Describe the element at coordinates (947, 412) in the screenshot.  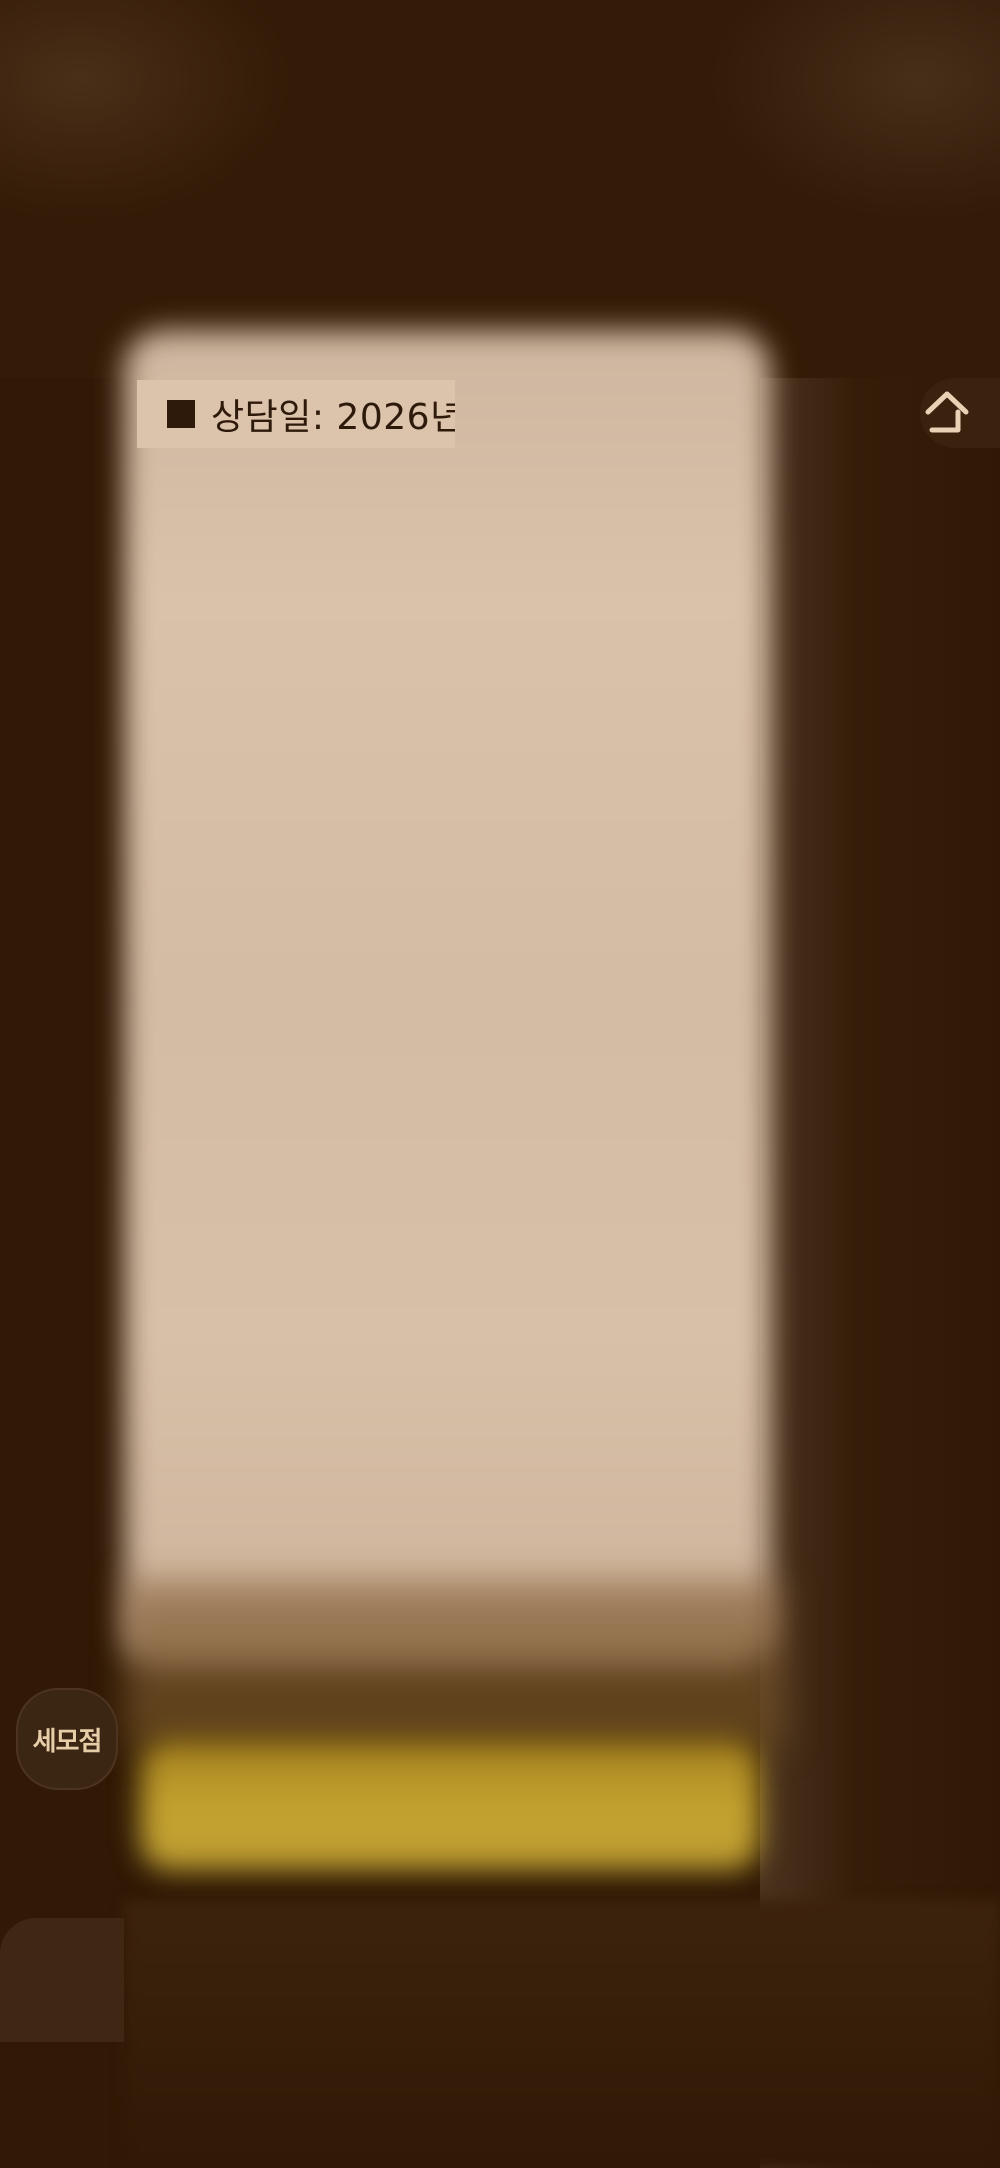
I see `home-icon` at that location.